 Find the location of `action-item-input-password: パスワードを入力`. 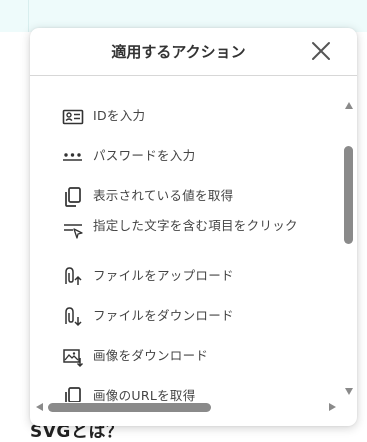

action-item-input-password: パスワードを入力 is located at coordinates (197, 157).